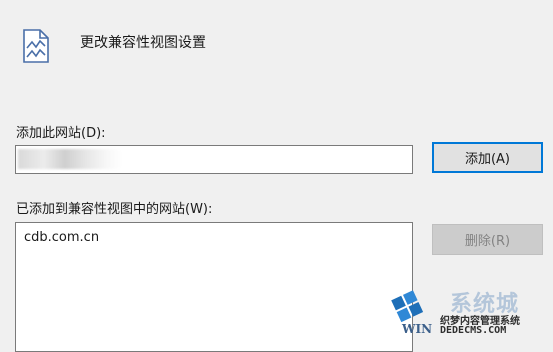 This screenshot has height=352, width=553. I want to click on watermark-win: WIN, so click(417, 329).